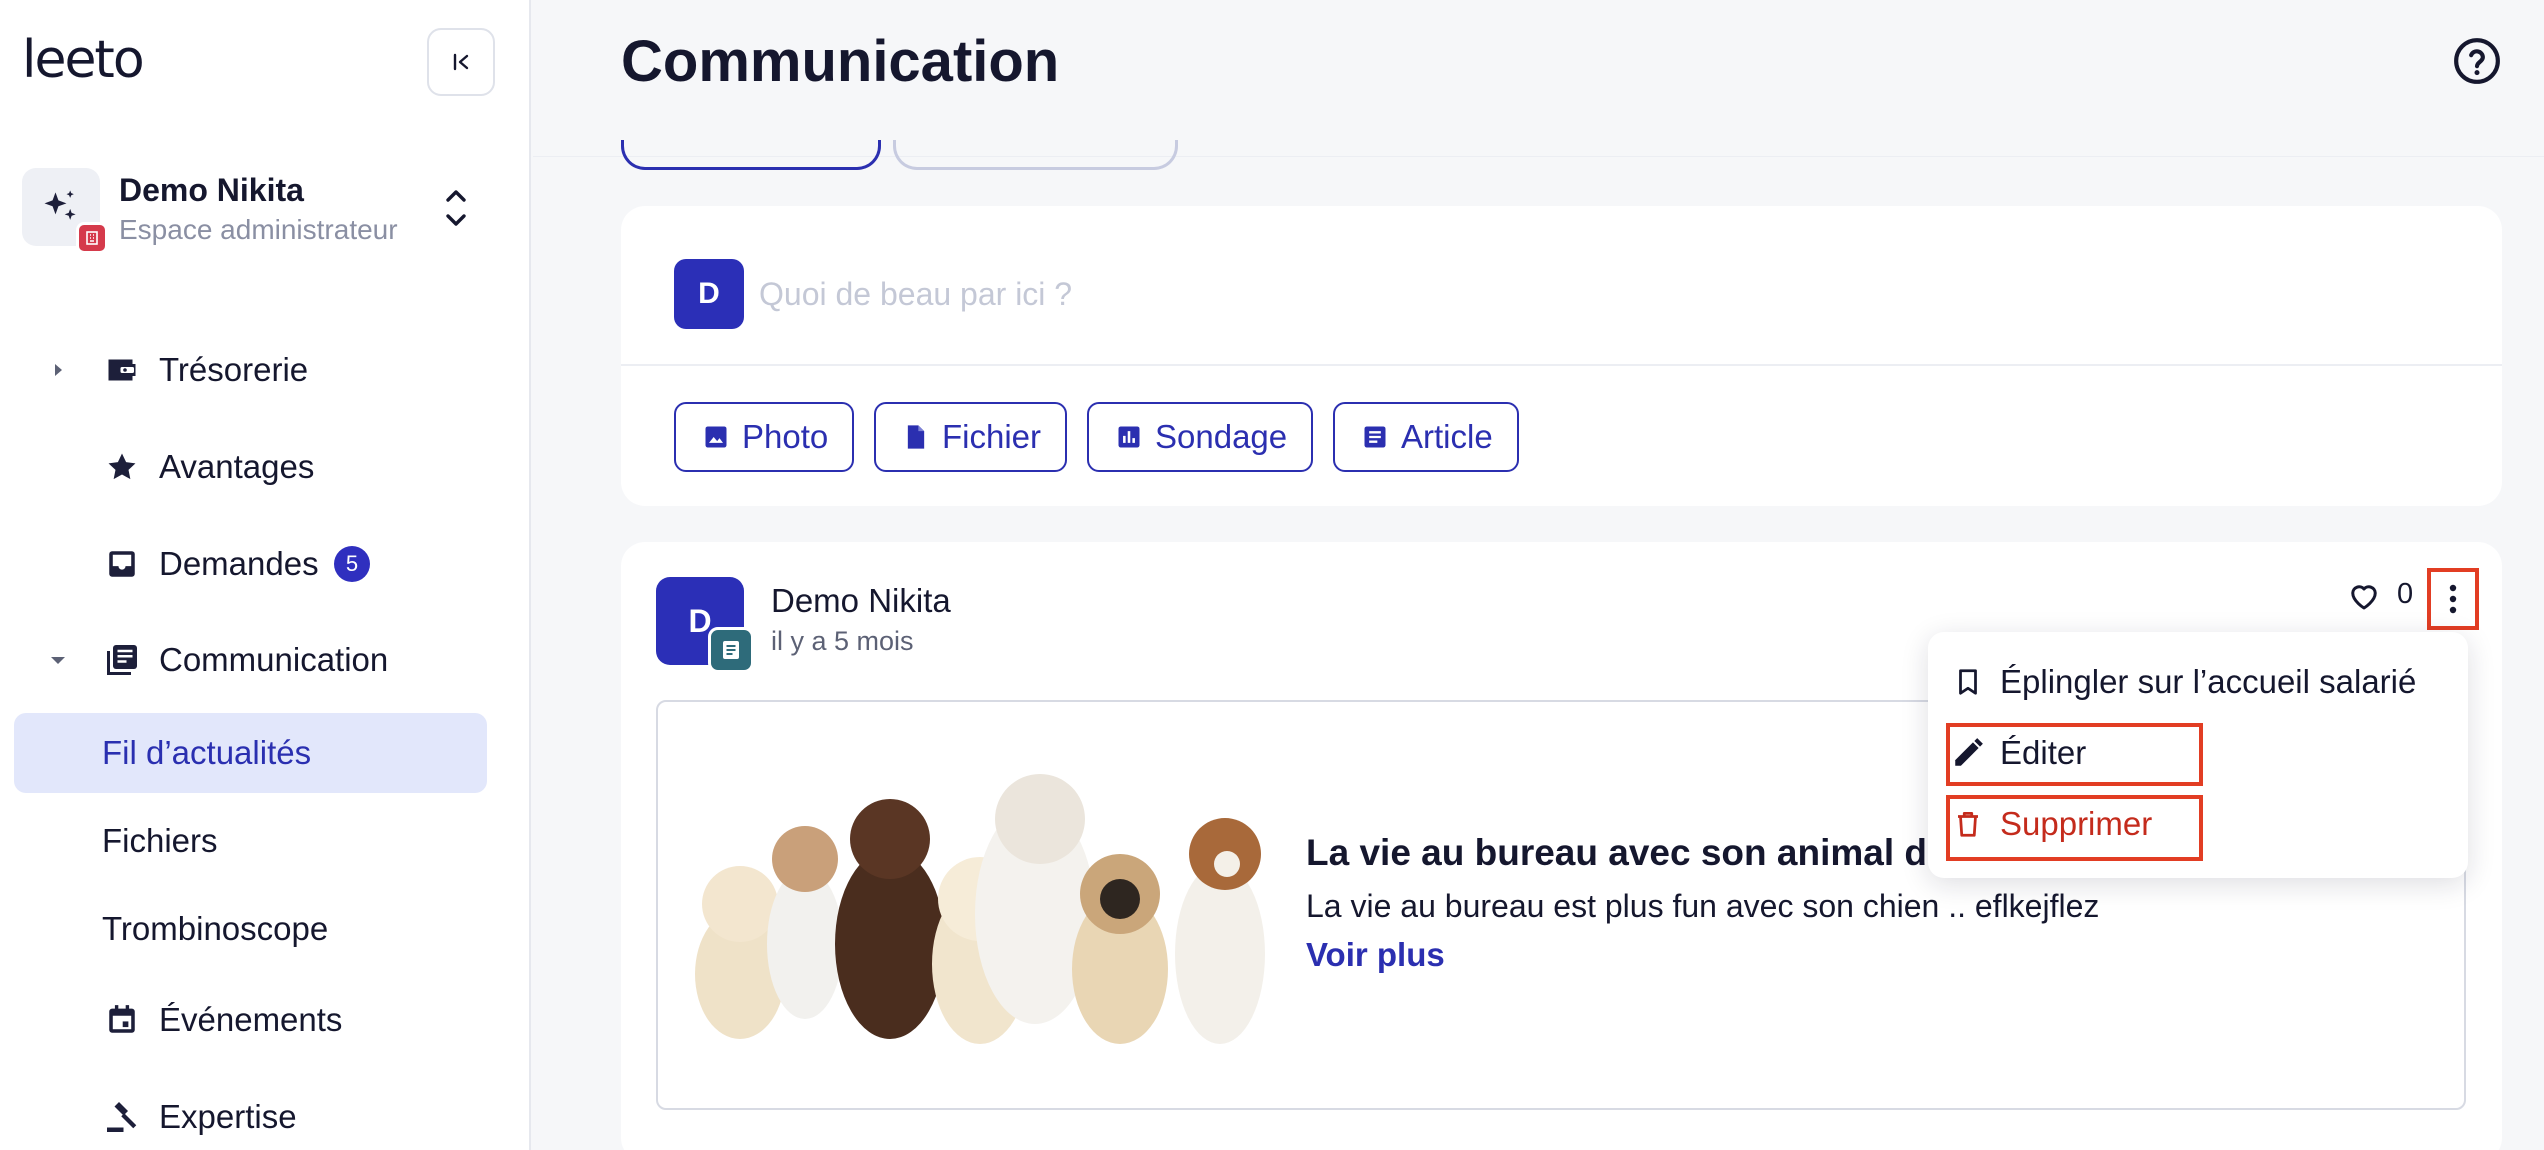 The image size is (2544, 1150). I want to click on demandes-count-badge: 5, so click(352, 564).